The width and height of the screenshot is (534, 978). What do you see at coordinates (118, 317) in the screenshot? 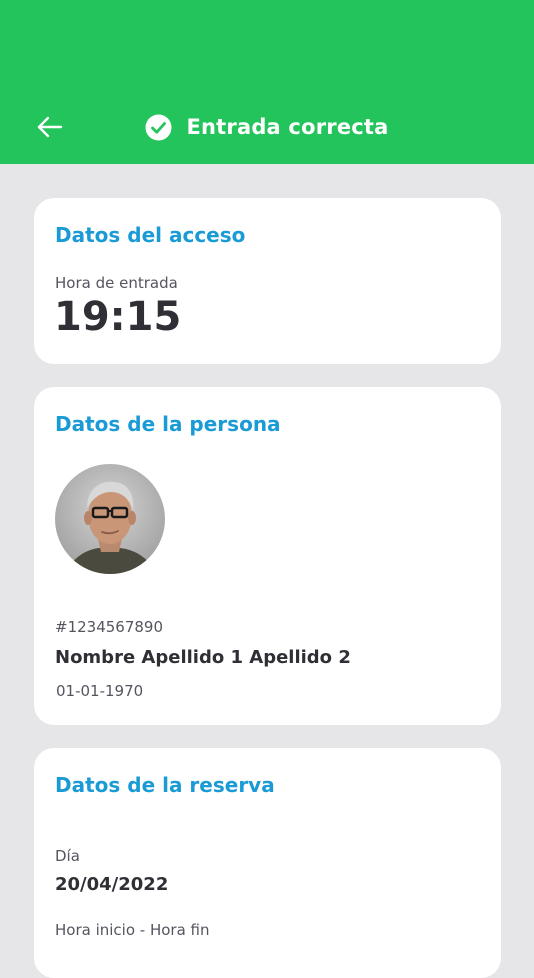
I see `entry-time-value: 19:15` at bounding box center [118, 317].